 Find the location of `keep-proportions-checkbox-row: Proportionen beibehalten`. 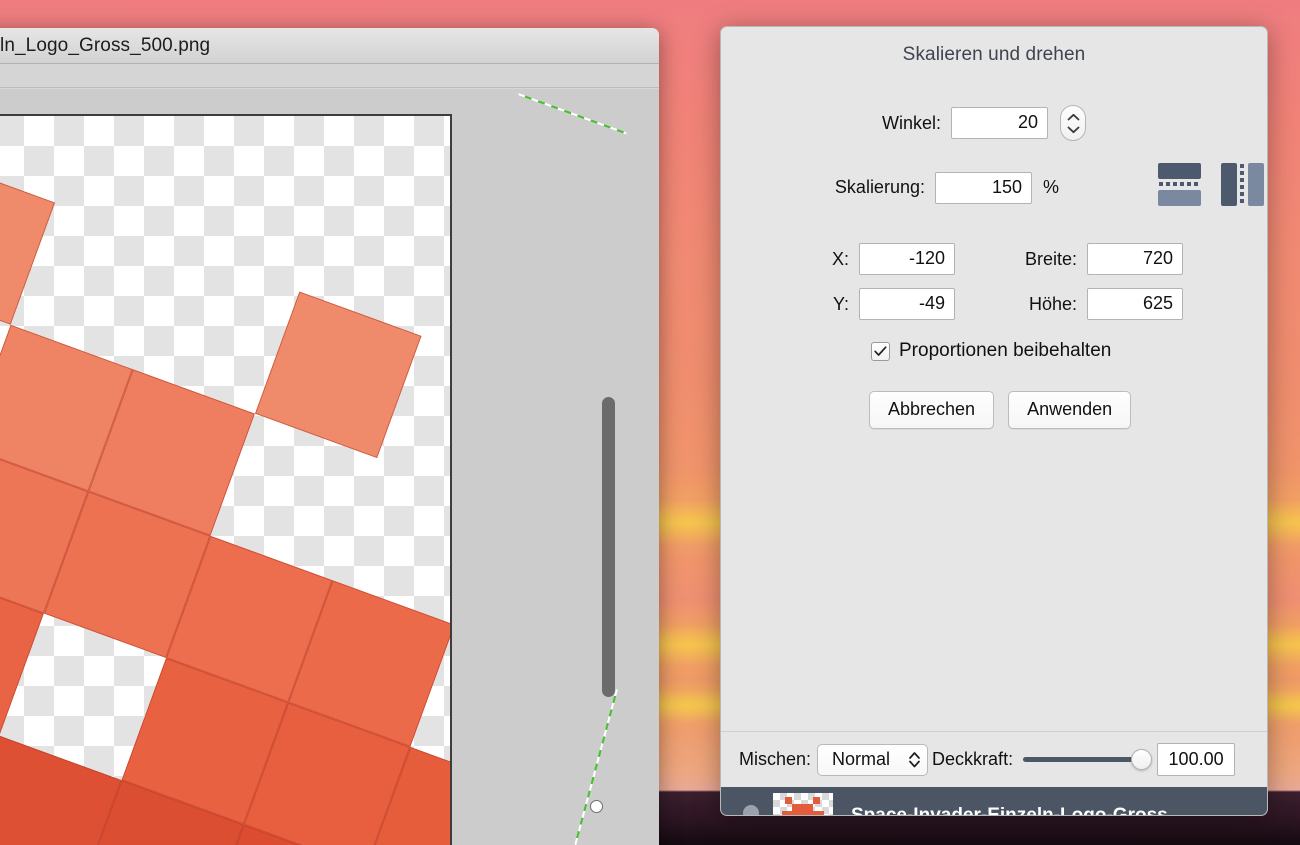

keep-proportions-checkbox-row: Proportionen beibehalten is located at coordinates (1069, 351).